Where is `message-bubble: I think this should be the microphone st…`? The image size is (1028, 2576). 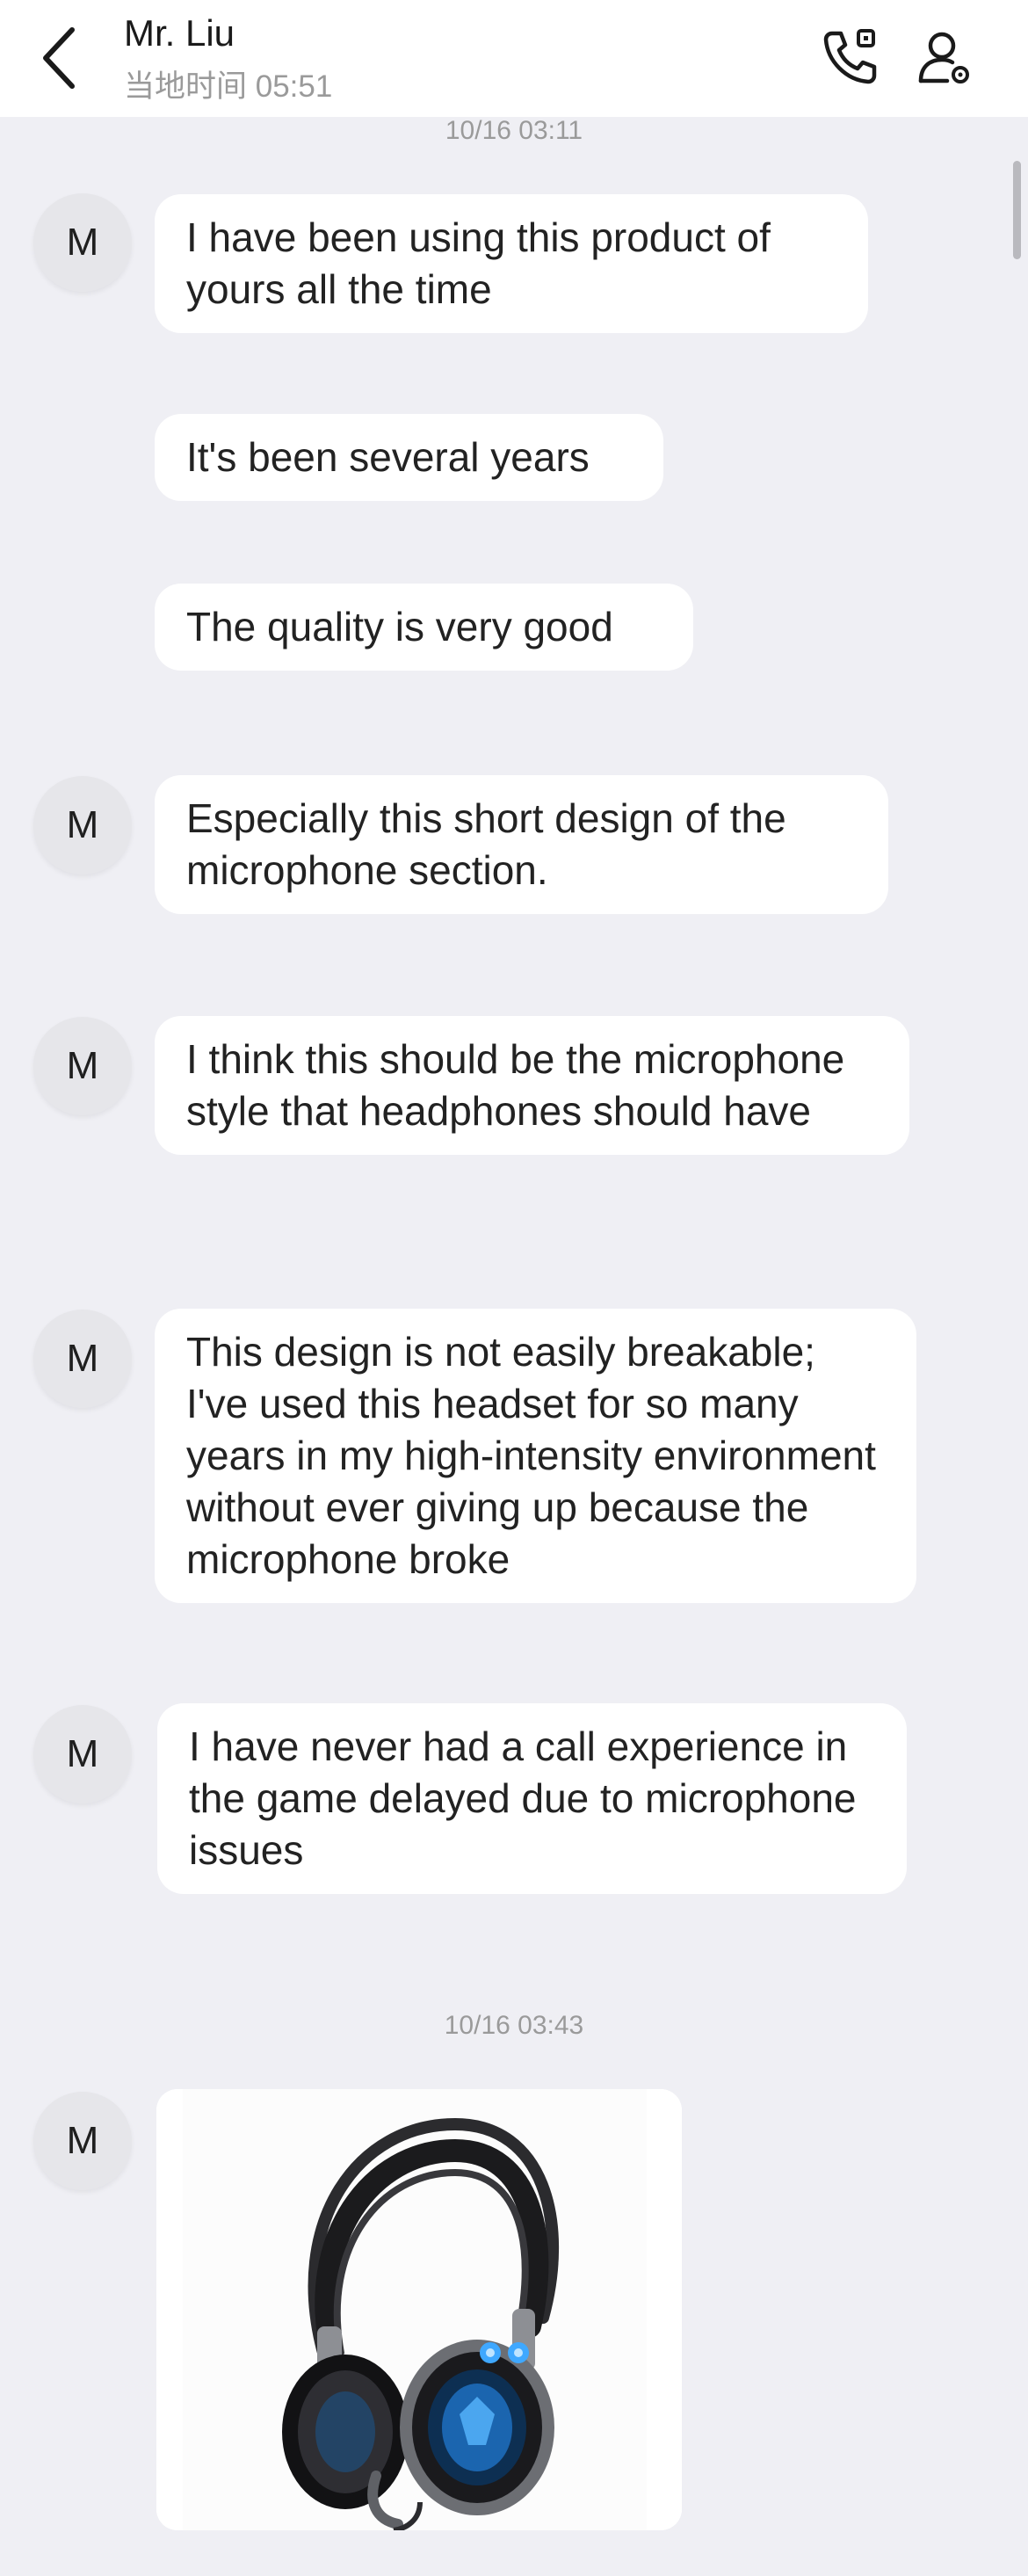 message-bubble: I think this should be the microphone st… is located at coordinates (532, 1085).